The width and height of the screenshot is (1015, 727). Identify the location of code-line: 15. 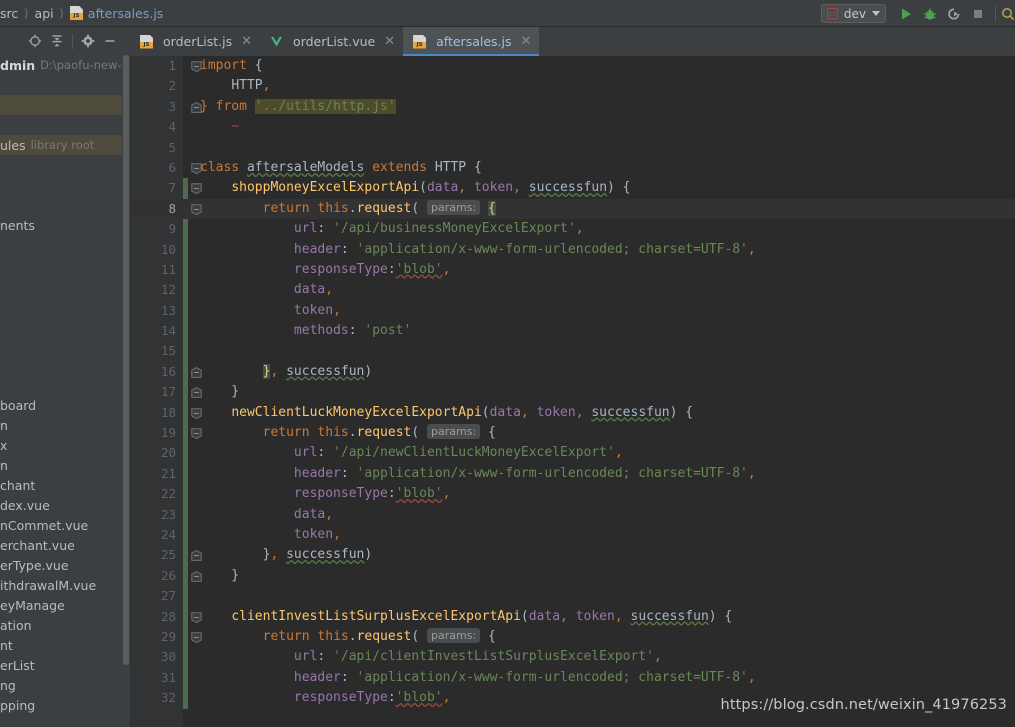
(572, 351).